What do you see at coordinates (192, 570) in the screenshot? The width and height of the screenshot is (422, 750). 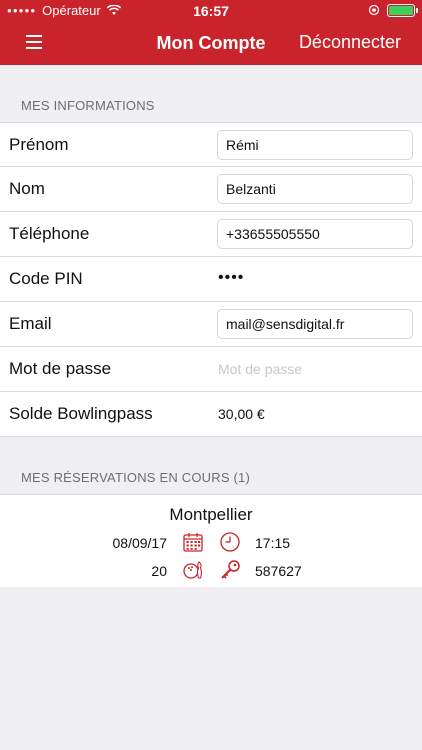 I see `bowling-icon` at bounding box center [192, 570].